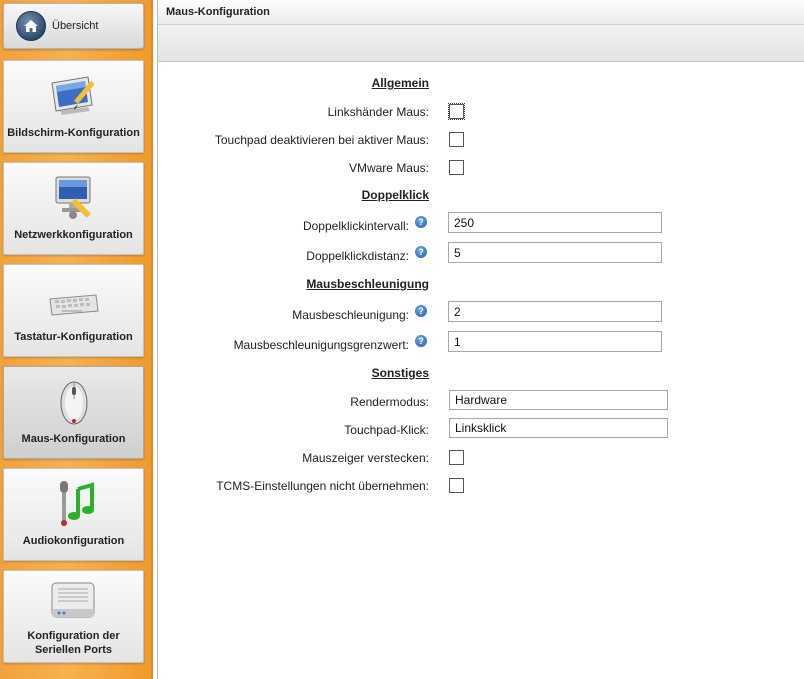  I want to click on touchpad-disable-label: Touchpad deaktivieren bei aktiver Maus:, so click(321, 140).